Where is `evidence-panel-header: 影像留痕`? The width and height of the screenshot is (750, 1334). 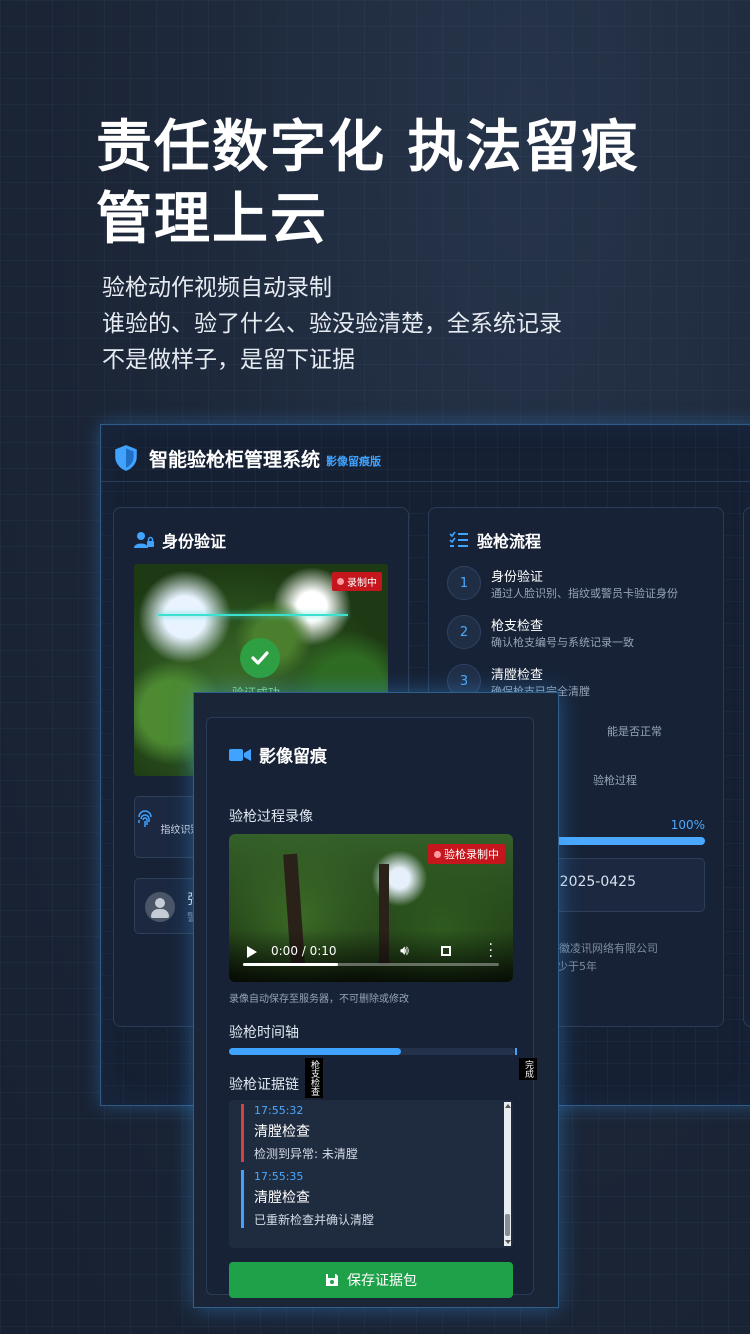
evidence-panel-header: 影像留痕 is located at coordinates (278, 754).